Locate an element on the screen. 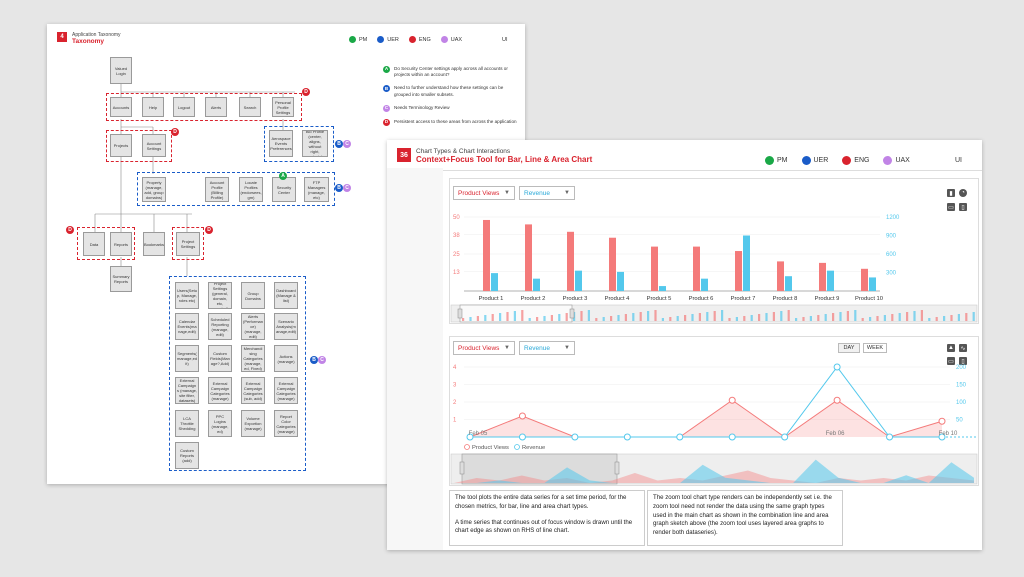  y-left-tick-label: 4 is located at coordinates (455, 368).